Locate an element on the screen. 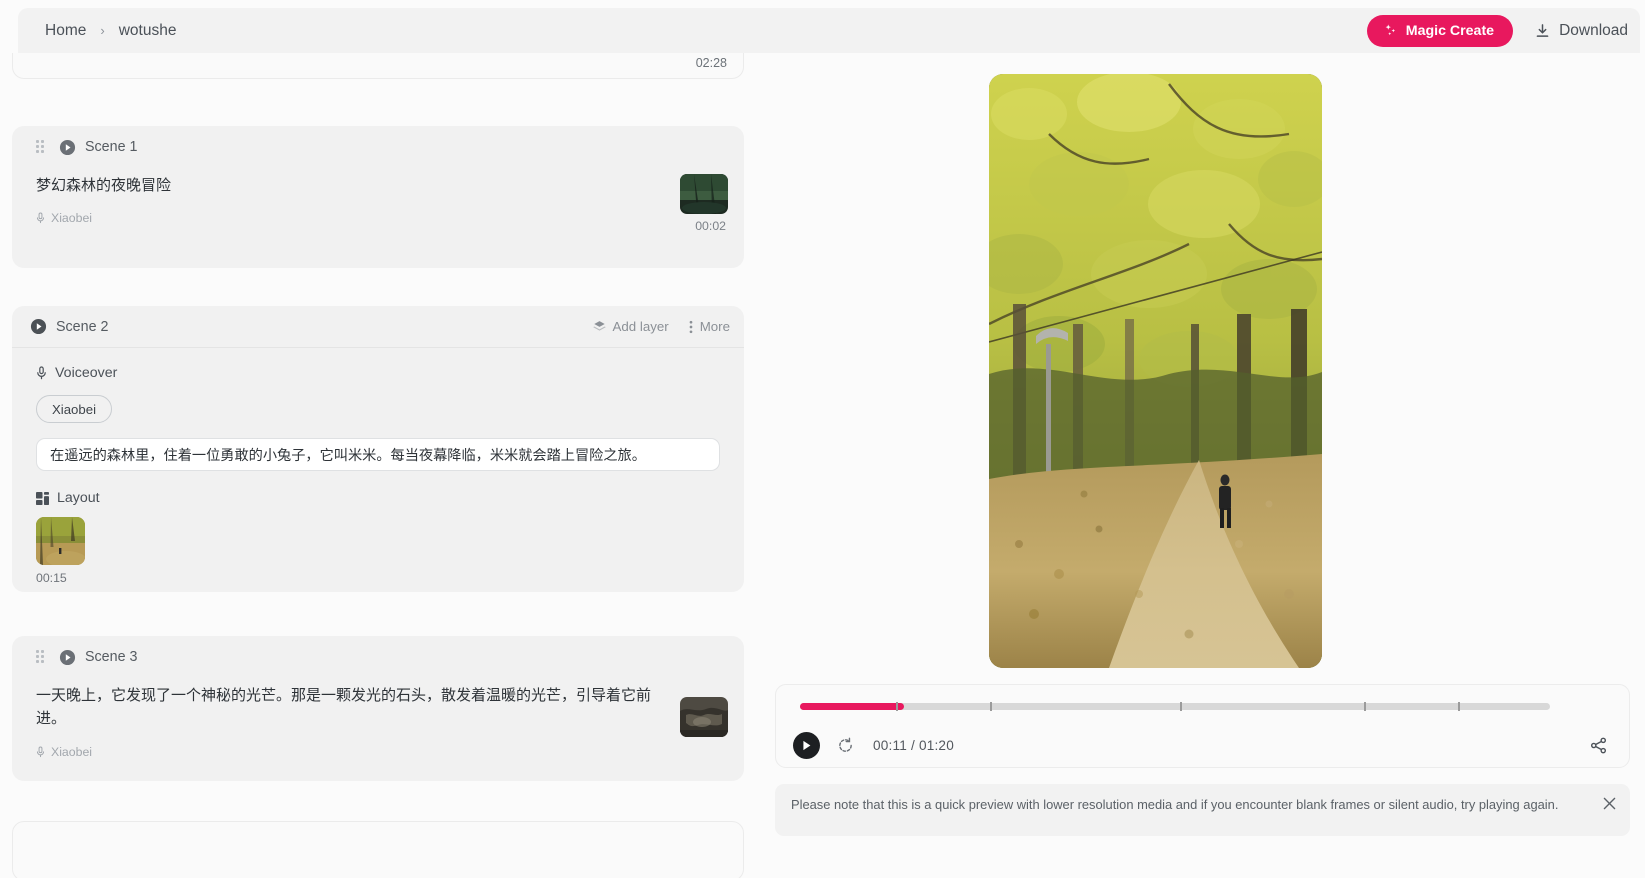 The height and width of the screenshot is (878, 1645). layout-section-label: Layout is located at coordinates (378, 498).